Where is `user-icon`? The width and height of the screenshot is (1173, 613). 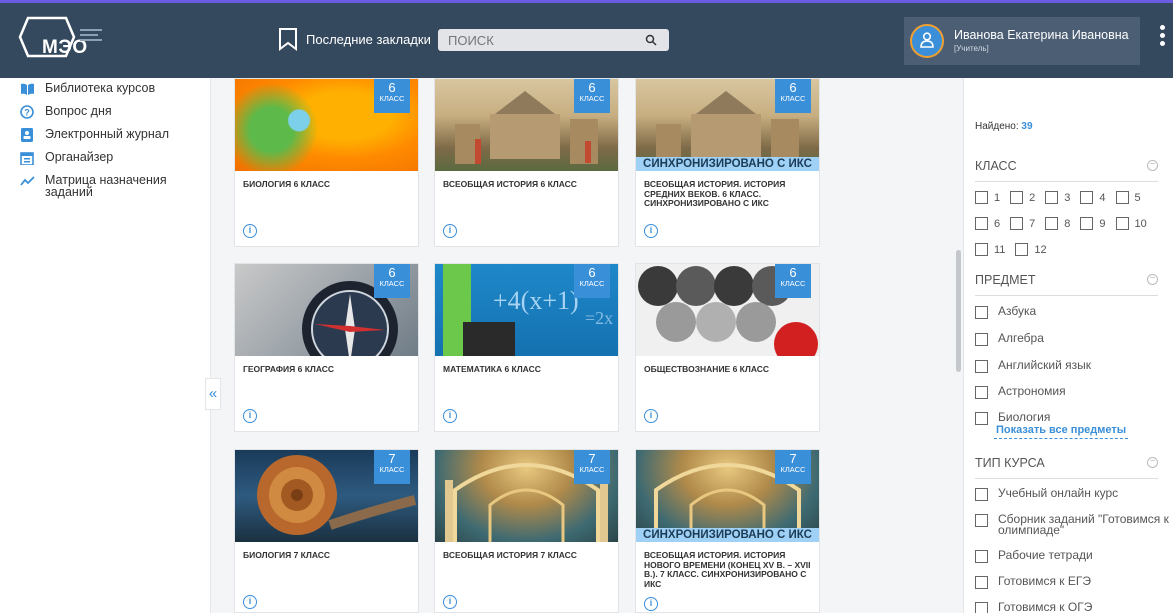
user-icon is located at coordinates (927, 40).